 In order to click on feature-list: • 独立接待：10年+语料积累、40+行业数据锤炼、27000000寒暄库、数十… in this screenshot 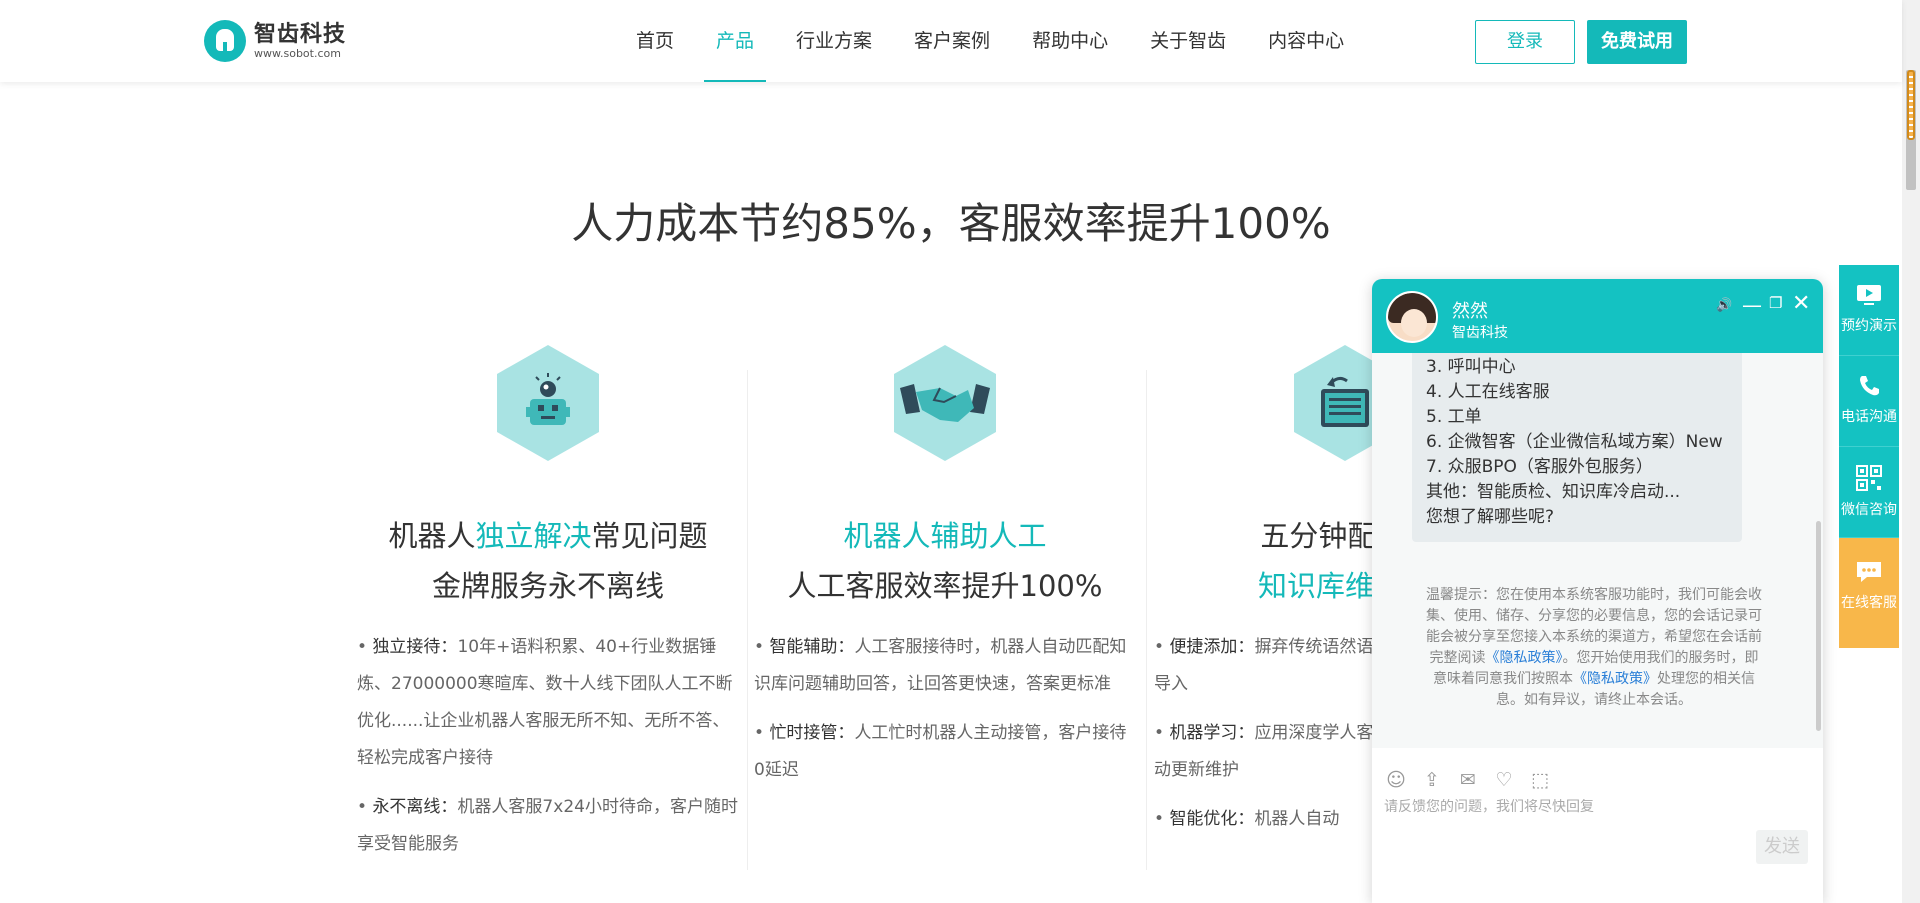, I will do `click(548, 746)`.